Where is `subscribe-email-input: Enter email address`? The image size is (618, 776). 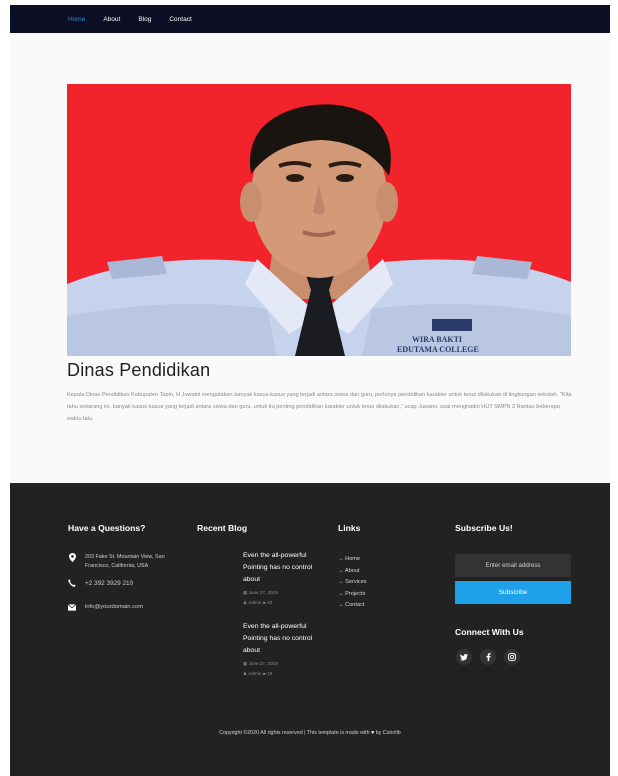 subscribe-email-input: Enter email address is located at coordinates (513, 565).